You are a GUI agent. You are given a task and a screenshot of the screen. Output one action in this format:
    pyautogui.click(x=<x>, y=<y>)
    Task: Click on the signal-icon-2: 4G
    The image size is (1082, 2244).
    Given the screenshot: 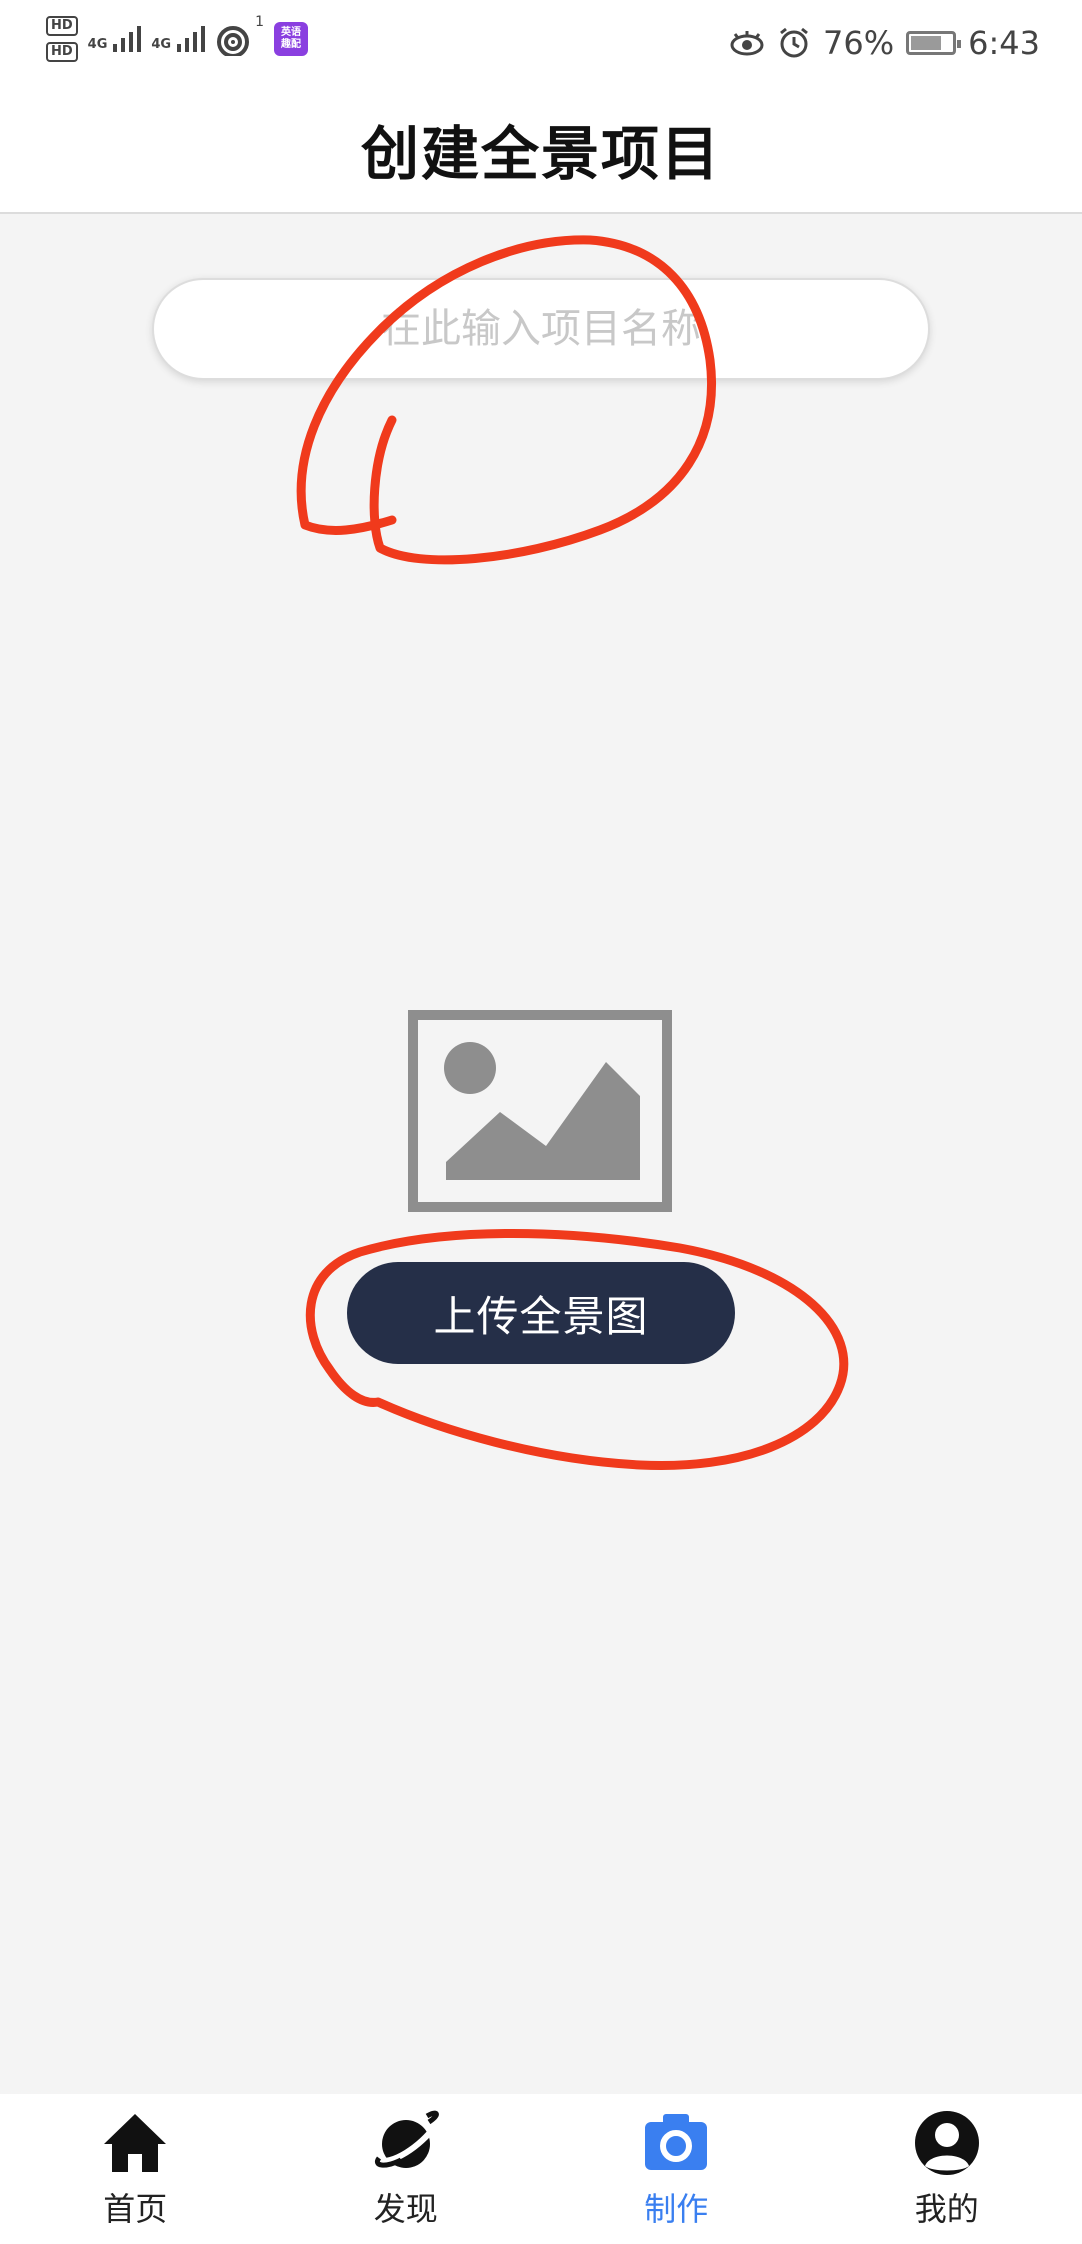 What is the action you would take?
    pyautogui.click(x=178, y=39)
    